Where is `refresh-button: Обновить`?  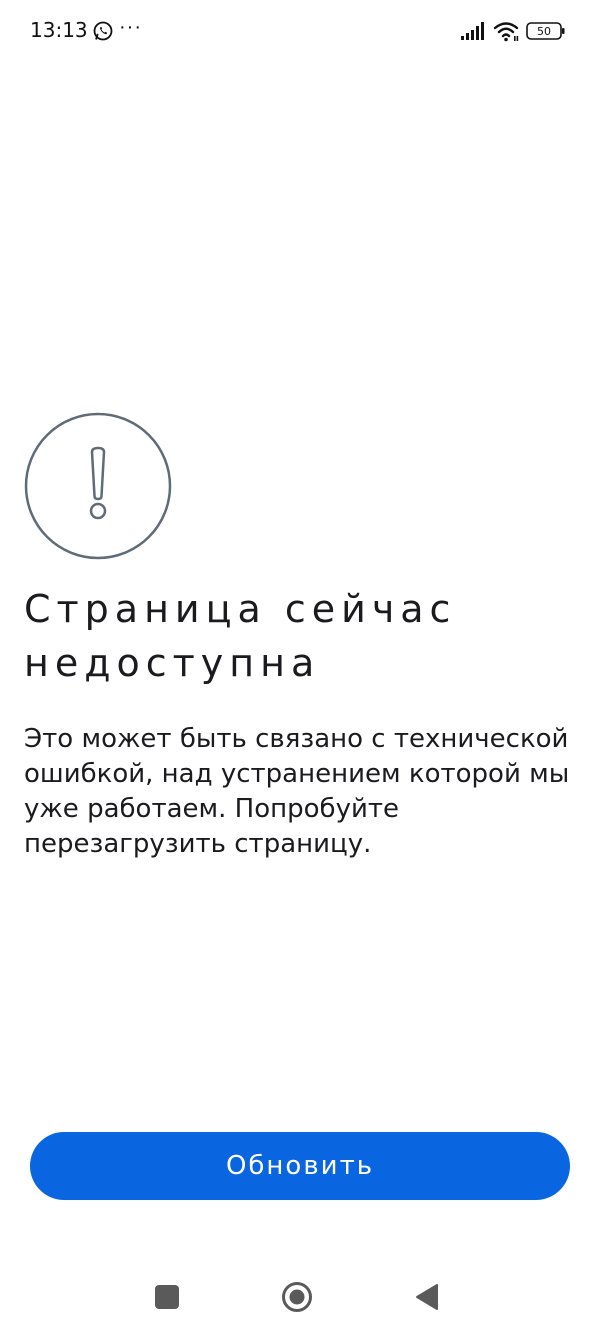
refresh-button: Обновить is located at coordinates (300, 1166).